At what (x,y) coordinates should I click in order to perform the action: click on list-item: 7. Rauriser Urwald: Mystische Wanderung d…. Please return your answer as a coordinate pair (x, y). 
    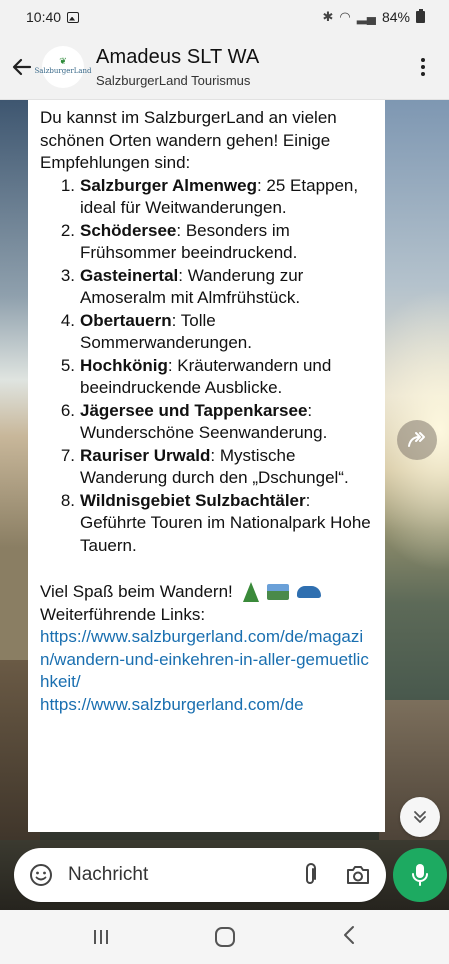
    Looking at the image, I should click on (206, 467).